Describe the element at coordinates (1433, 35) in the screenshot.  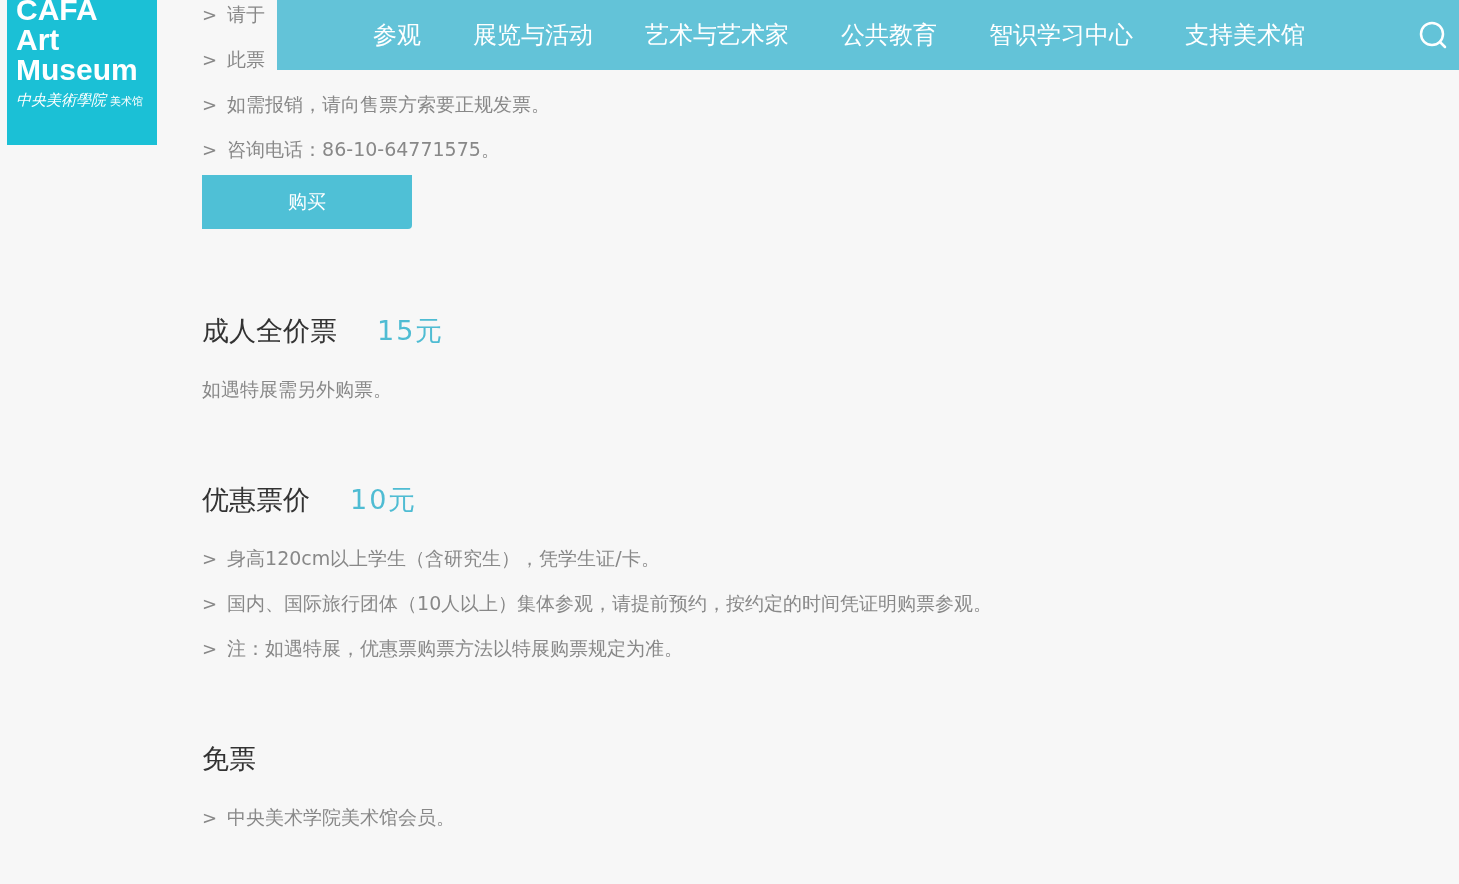
I see `search-icon` at that location.